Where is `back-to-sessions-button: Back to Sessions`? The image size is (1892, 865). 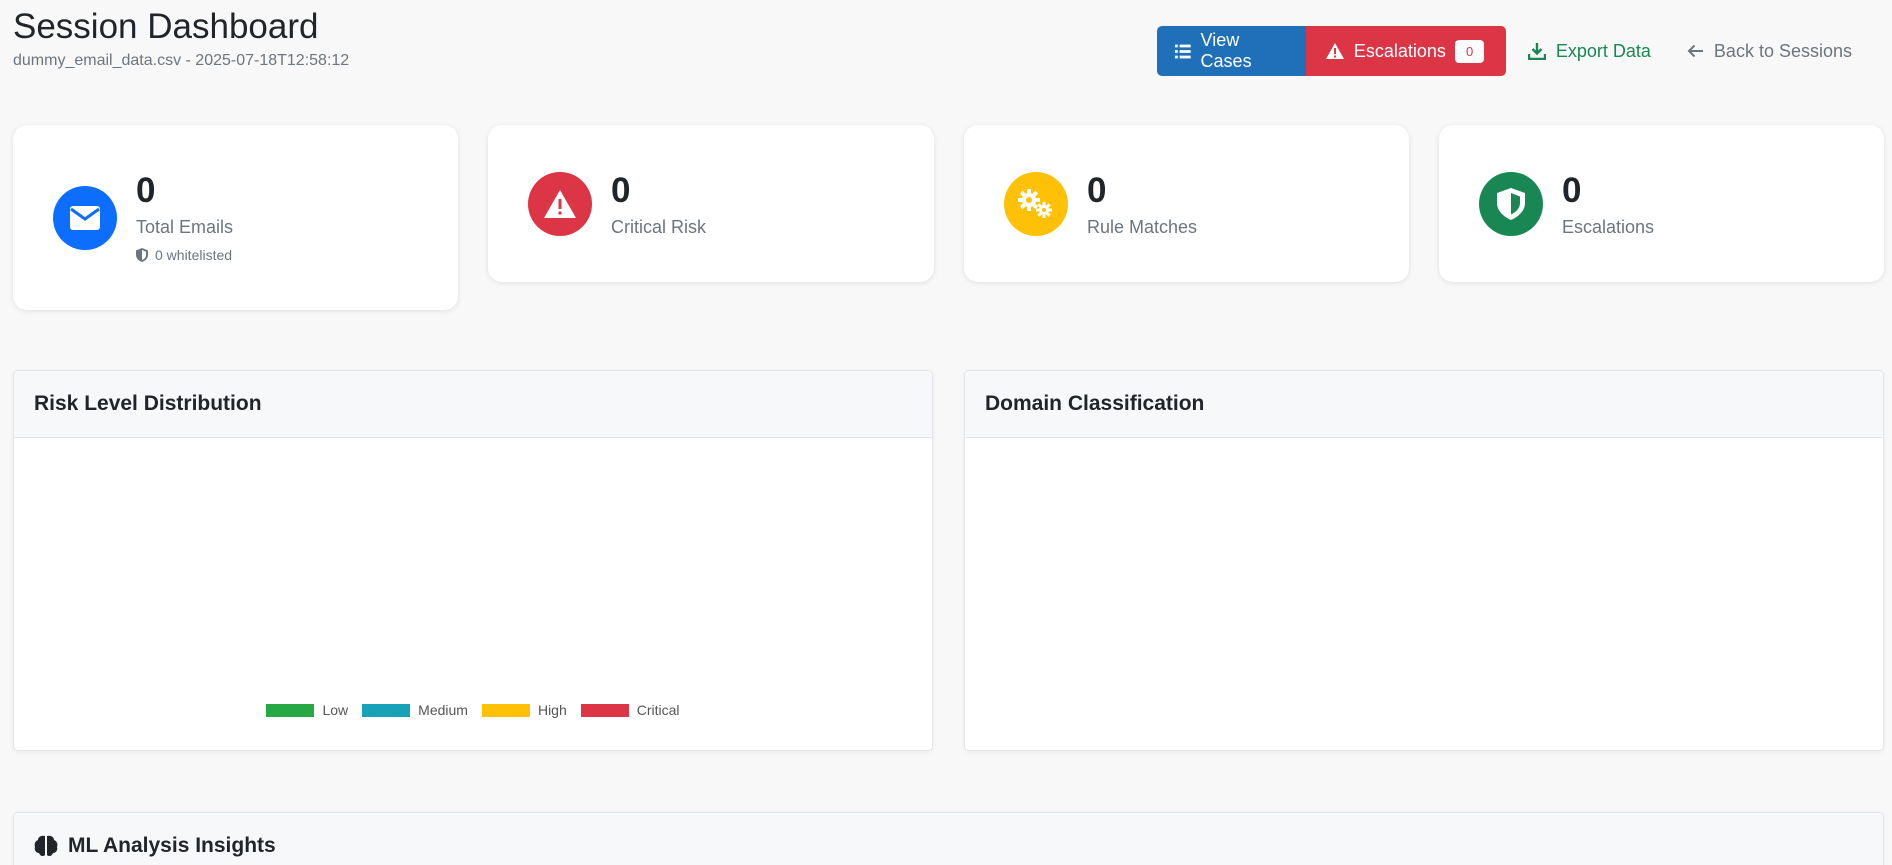 back-to-sessions-button: Back to Sessions is located at coordinates (1769, 51).